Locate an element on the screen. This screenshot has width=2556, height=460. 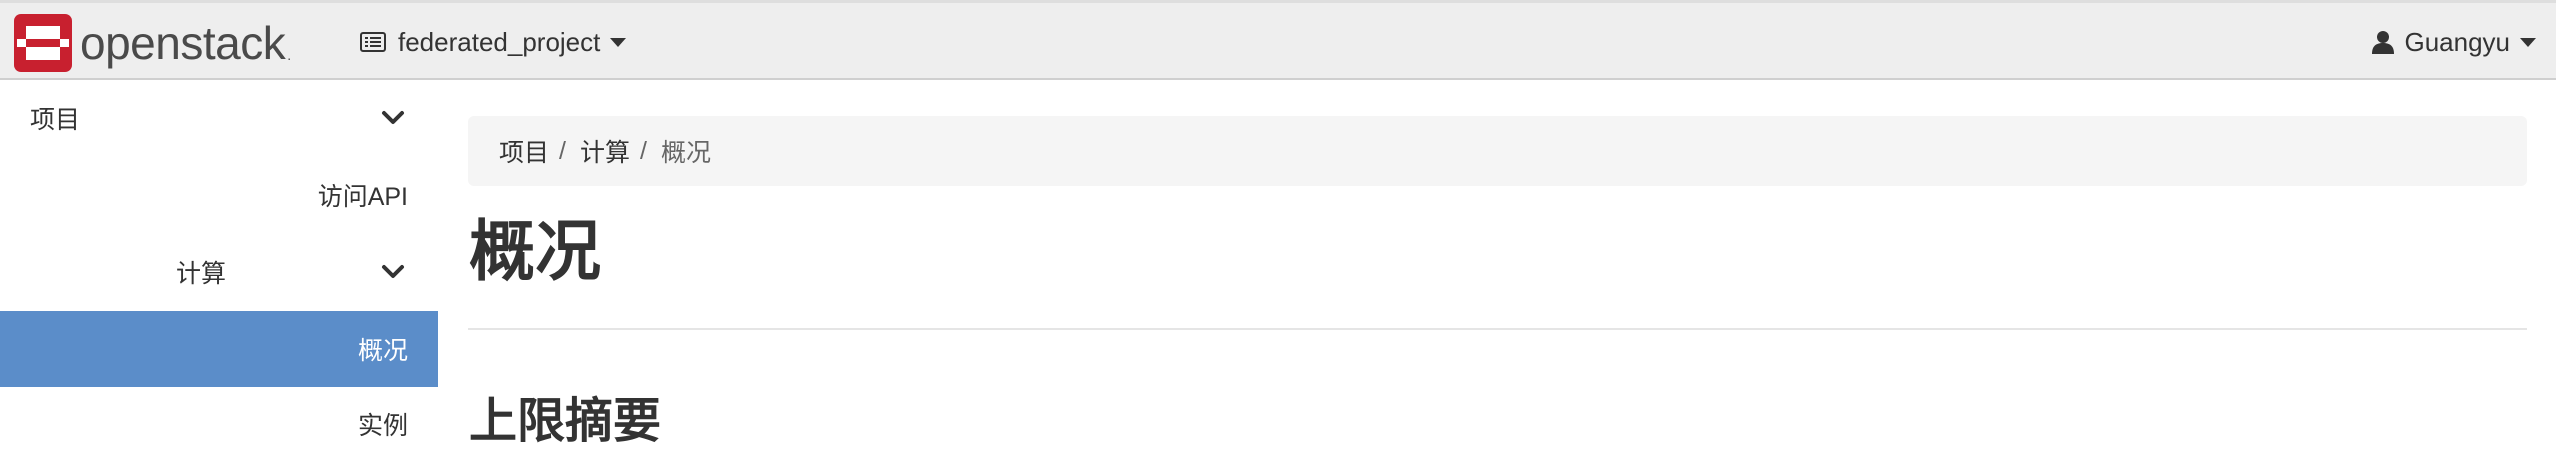
user-name: Guangyu is located at coordinates (2457, 41).